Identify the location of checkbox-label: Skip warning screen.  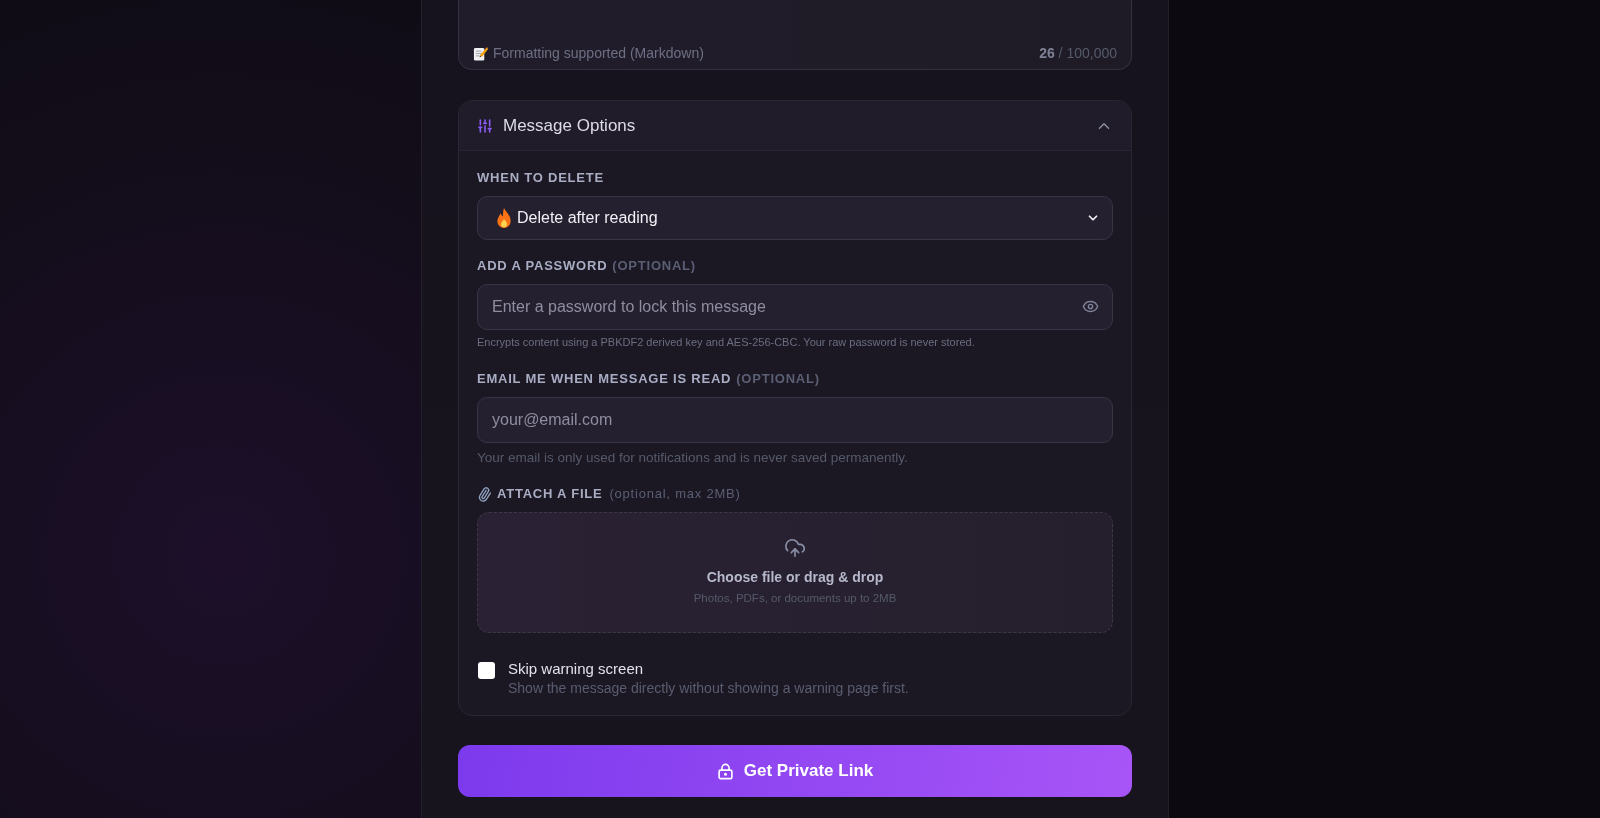
(576, 669).